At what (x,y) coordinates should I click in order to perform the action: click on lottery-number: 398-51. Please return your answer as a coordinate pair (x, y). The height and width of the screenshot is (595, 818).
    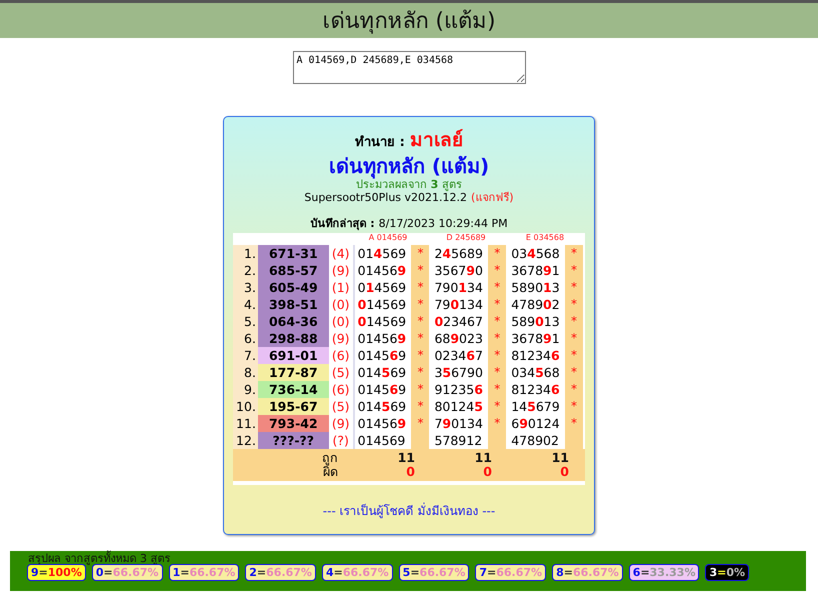
    Looking at the image, I should click on (293, 304).